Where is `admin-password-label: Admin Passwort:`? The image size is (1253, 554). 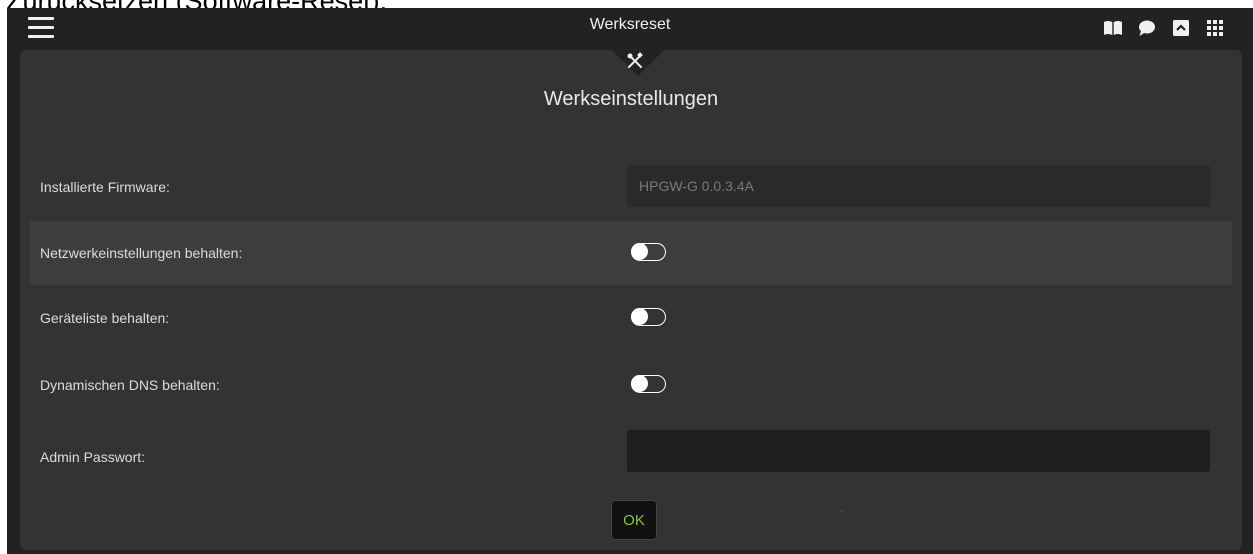
admin-password-label: Admin Passwort: is located at coordinates (93, 457).